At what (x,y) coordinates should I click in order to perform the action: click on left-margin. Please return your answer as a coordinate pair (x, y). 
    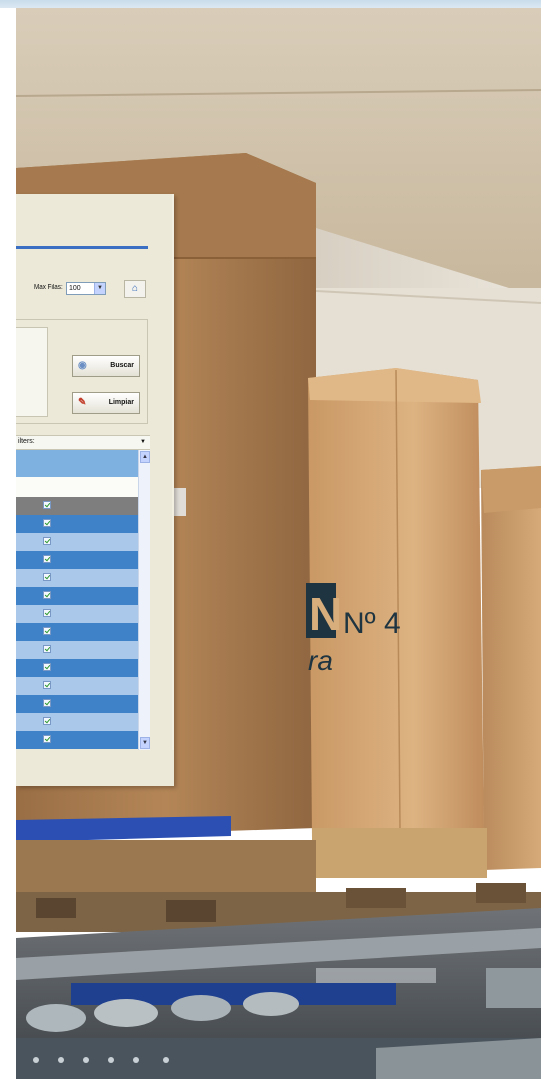
    Looking at the image, I should click on (8, 543).